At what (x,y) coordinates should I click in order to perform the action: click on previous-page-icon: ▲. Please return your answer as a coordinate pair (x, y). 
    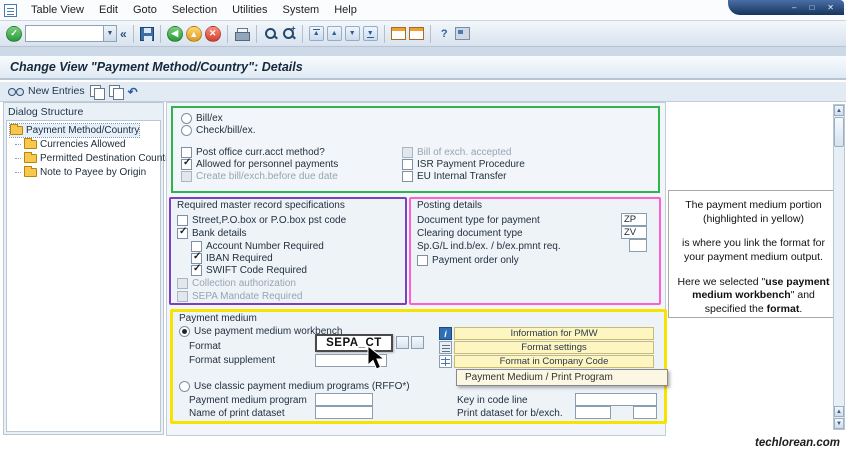
    Looking at the image, I should click on (334, 33).